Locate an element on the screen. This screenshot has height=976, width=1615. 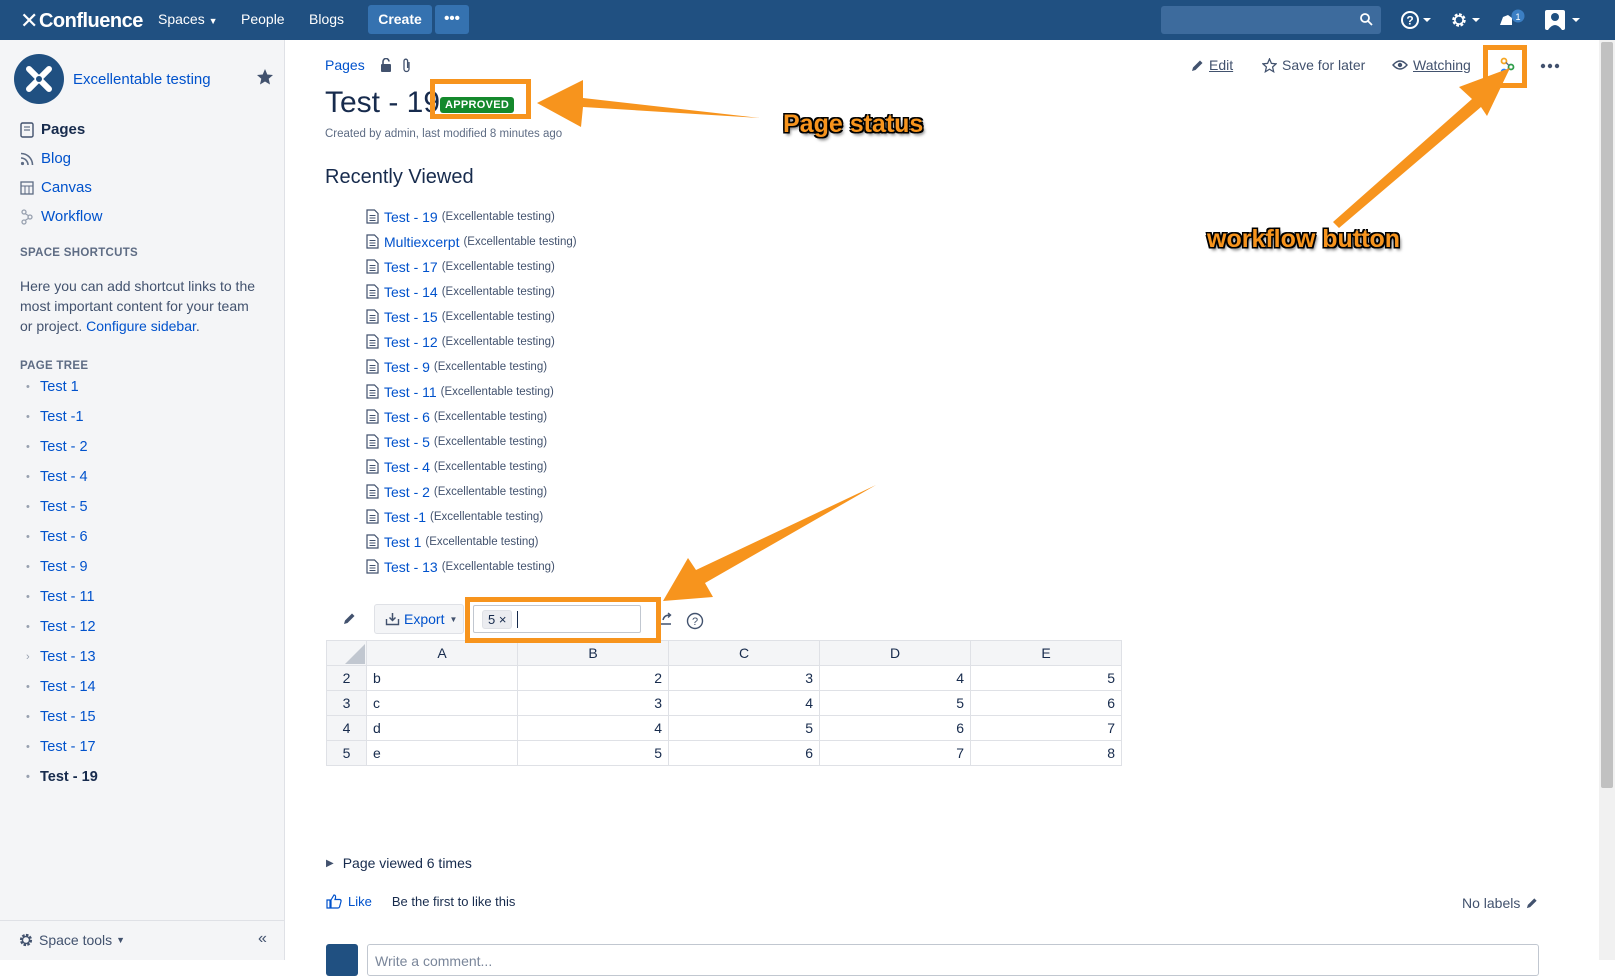
collapse-sidebar-icon: « is located at coordinates (262, 939).